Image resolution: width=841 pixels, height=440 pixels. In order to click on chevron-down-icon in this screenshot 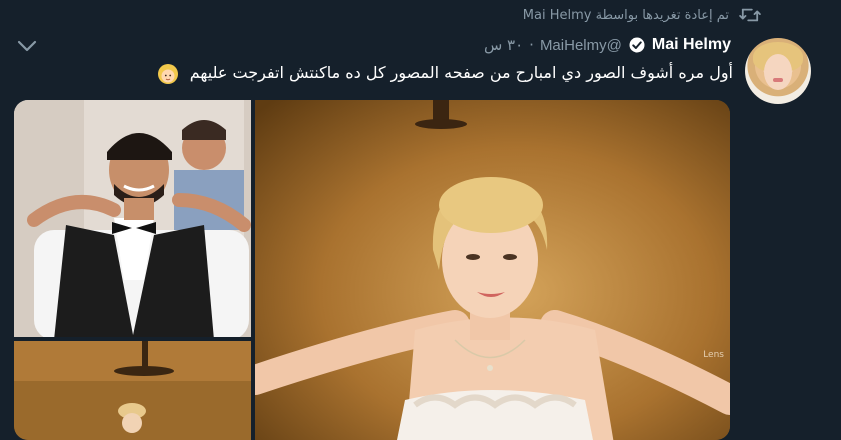, I will do `click(27, 46)`.